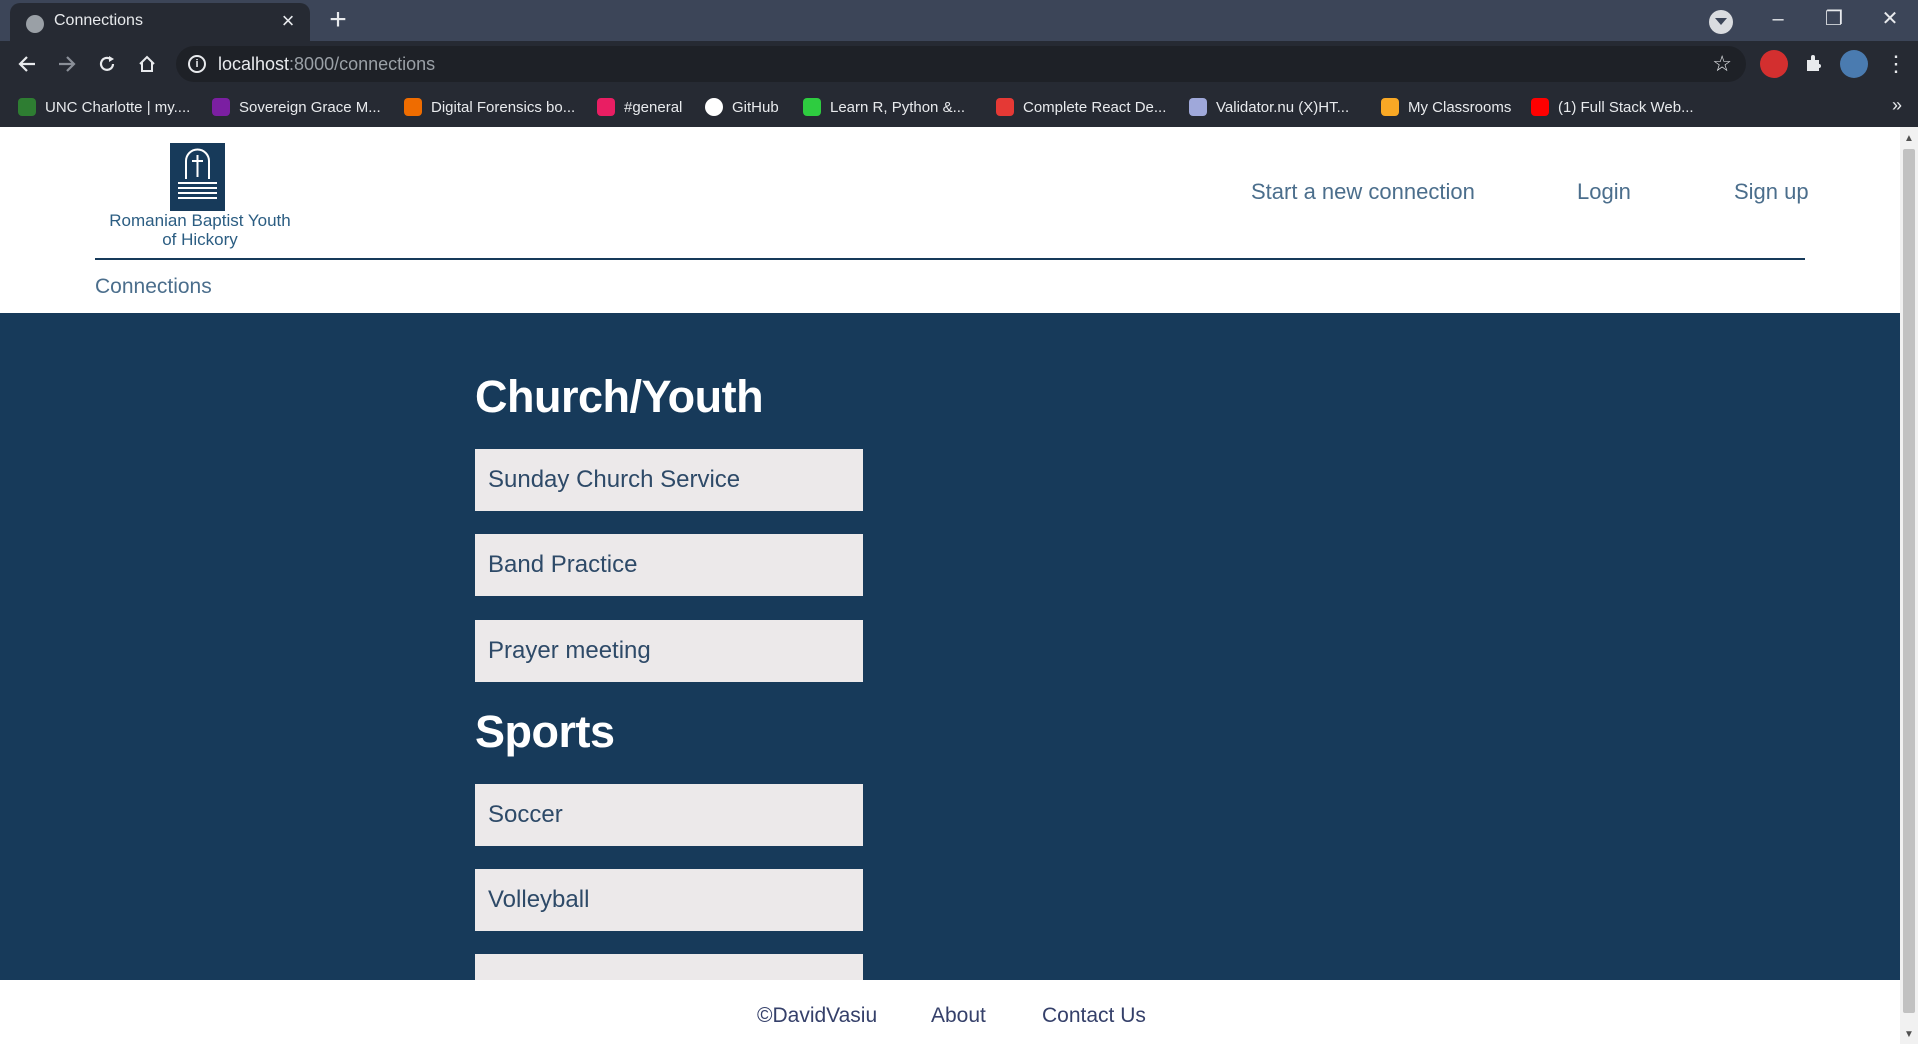 This screenshot has width=1918, height=1044. What do you see at coordinates (545, 731) in the screenshot?
I see `category-heading: Sports` at bounding box center [545, 731].